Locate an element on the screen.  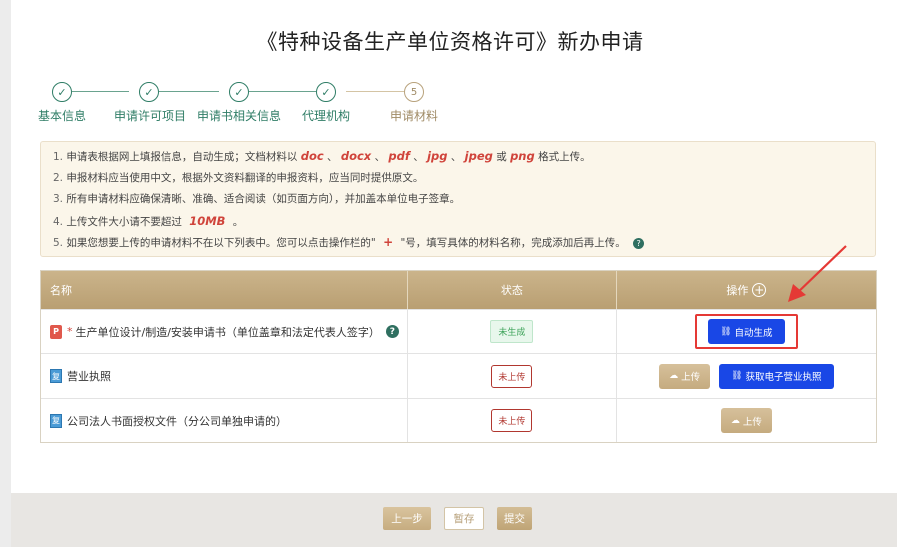
step-label-basic-info: 基本信息 is located at coordinates (62, 115).